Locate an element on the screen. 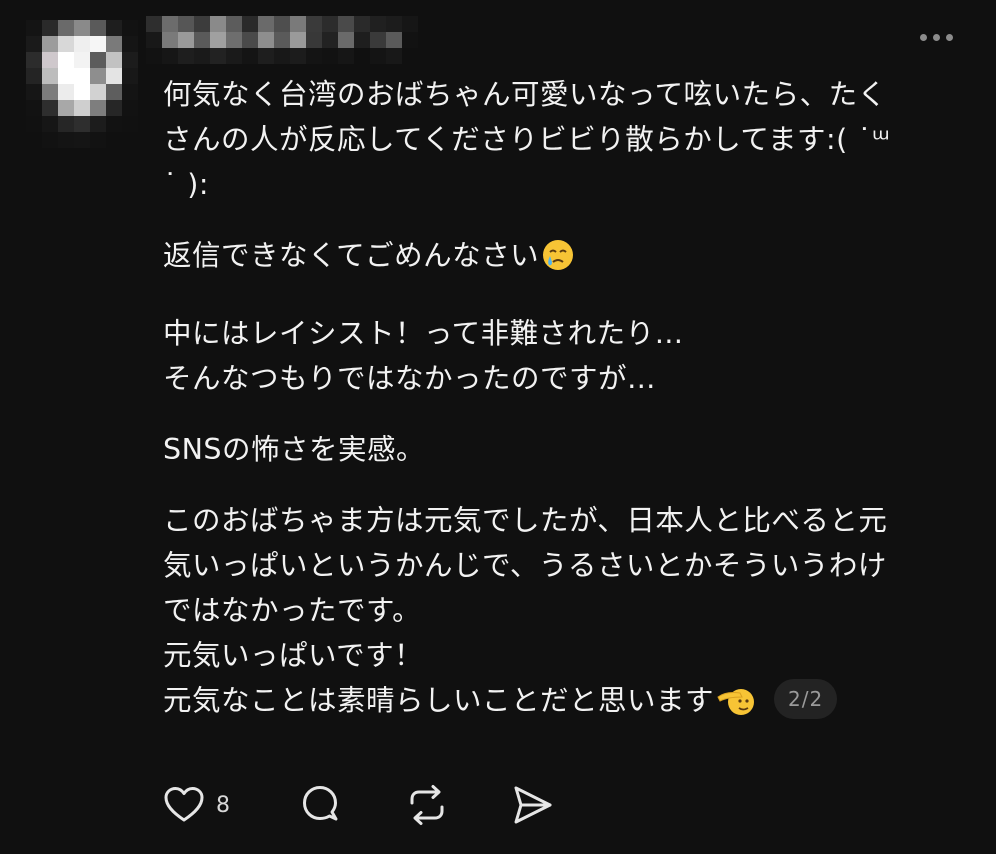 This screenshot has height=854, width=996. like-button: 8 is located at coordinates (230, 805).